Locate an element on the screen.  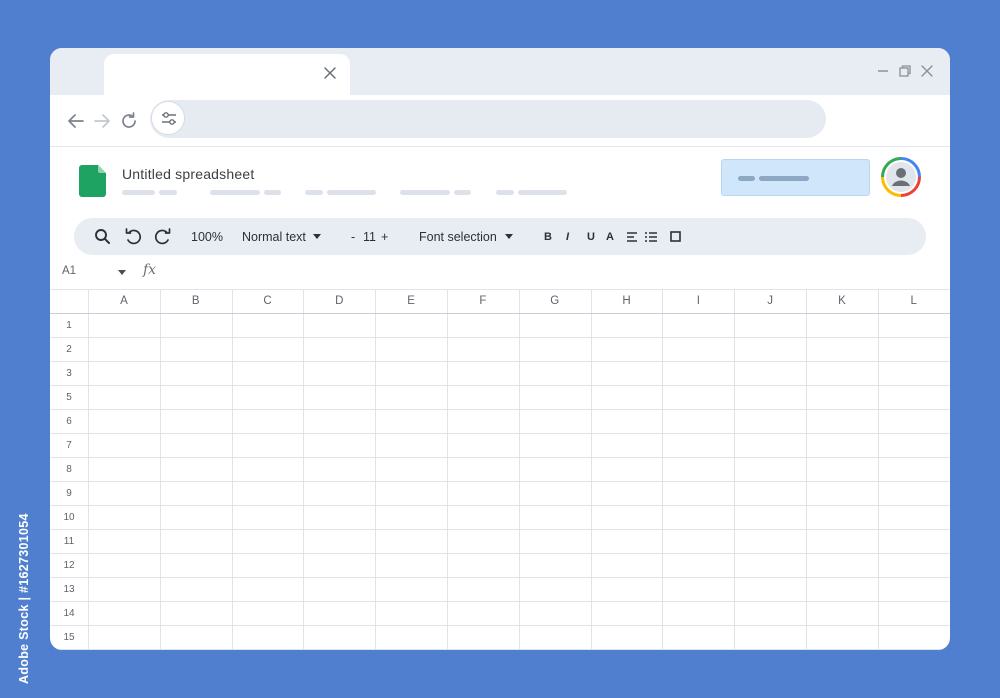
row-header: 7 is located at coordinates (69, 445).